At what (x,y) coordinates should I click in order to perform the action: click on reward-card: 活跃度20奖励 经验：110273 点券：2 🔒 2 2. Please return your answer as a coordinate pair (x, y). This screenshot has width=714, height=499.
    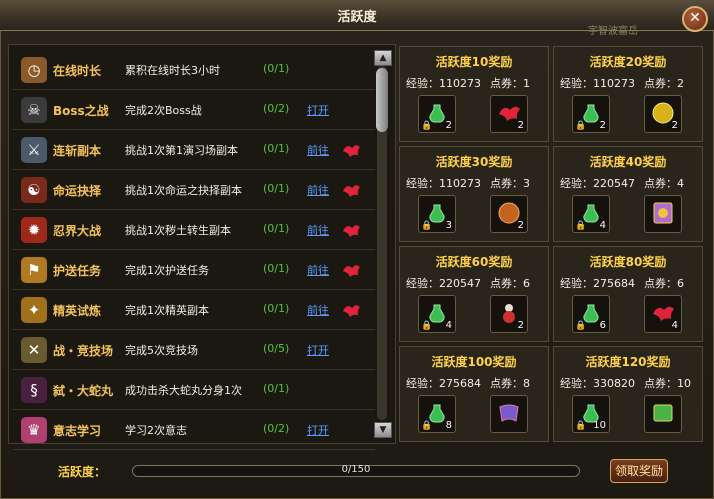
    Looking at the image, I should click on (628, 94).